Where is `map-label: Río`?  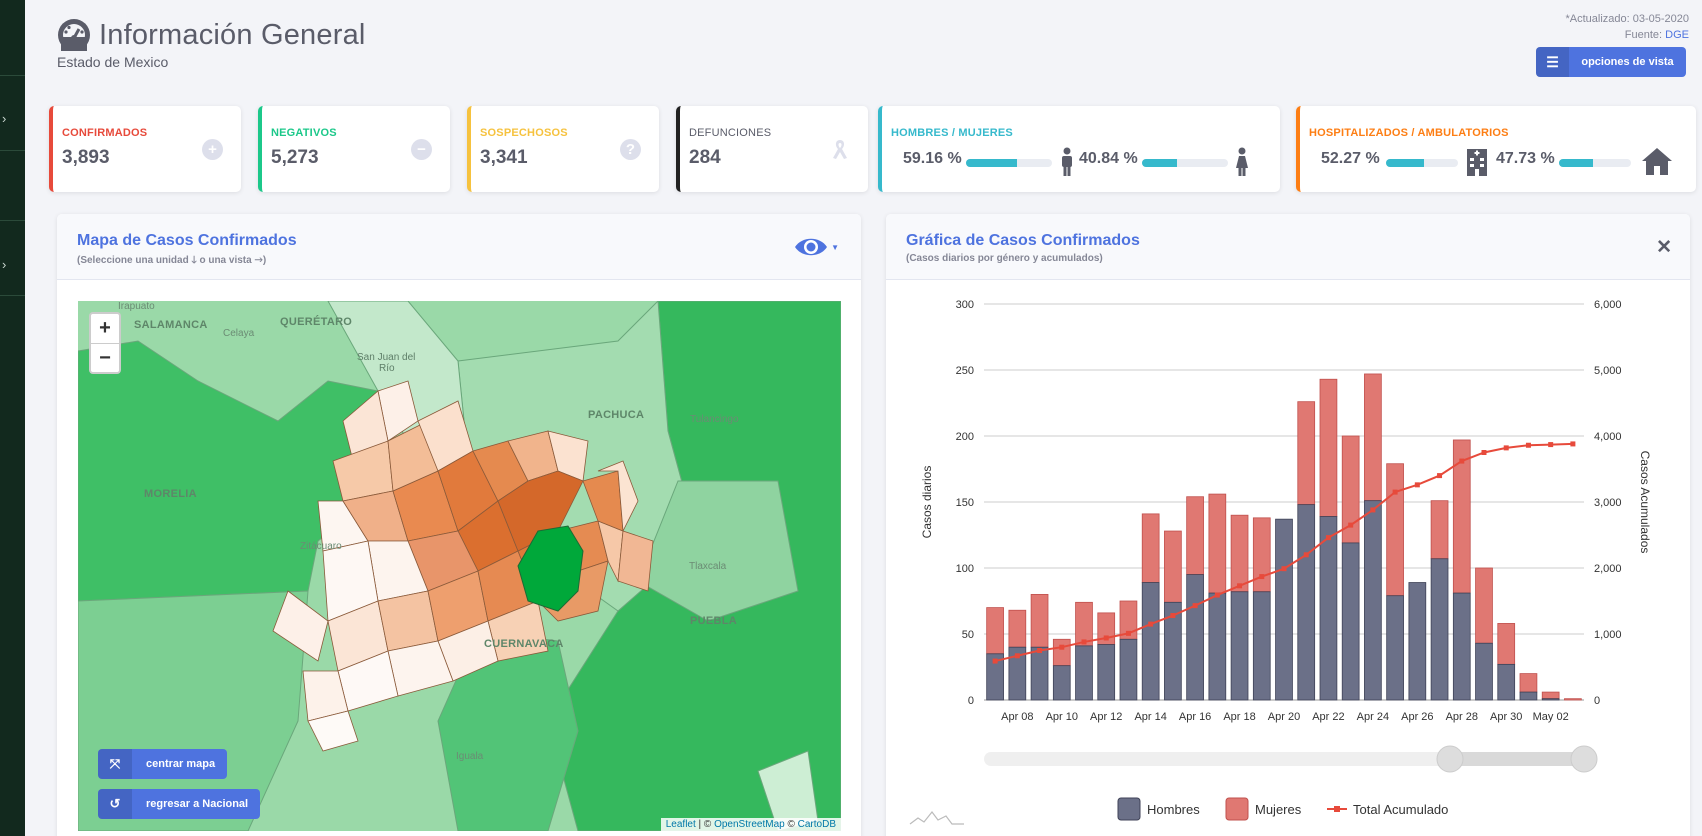 map-label: Río is located at coordinates (387, 368).